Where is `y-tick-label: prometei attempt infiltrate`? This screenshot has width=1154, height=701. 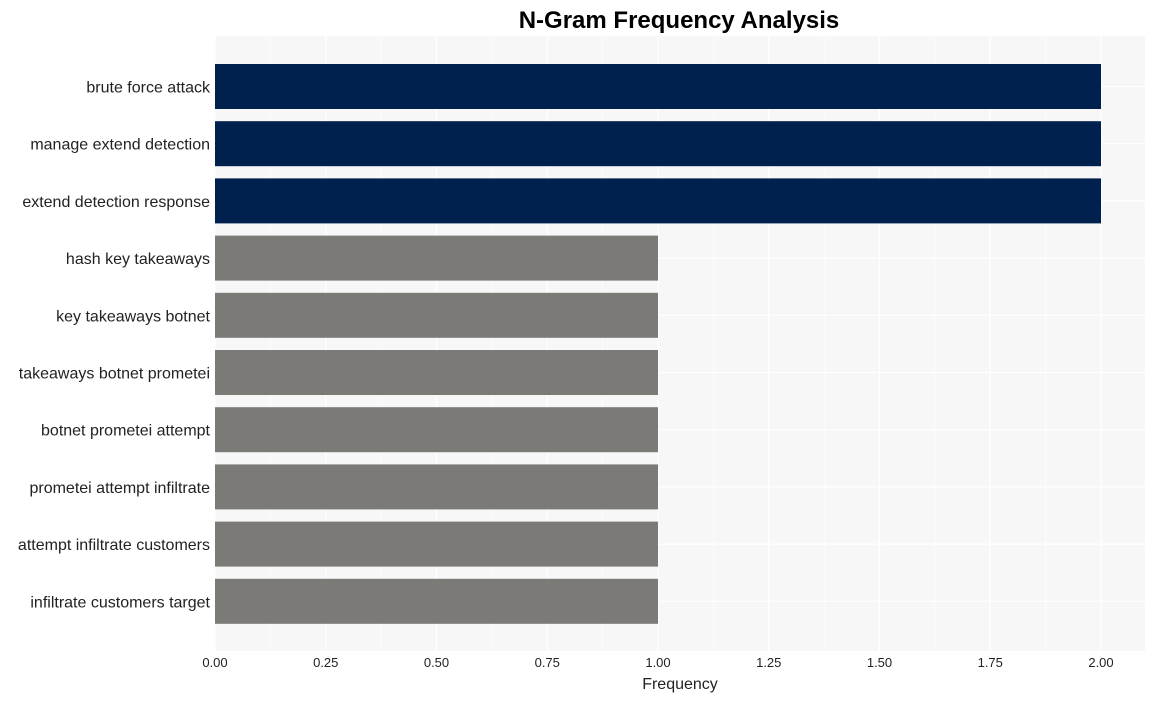 y-tick-label: prometei attempt infiltrate is located at coordinates (119, 488).